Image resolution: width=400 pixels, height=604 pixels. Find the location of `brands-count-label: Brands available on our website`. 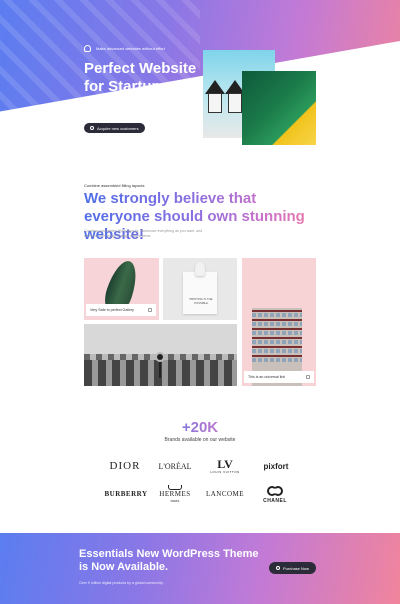

brands-count-label: Brands available on our website is located at coordinates (200, 440).